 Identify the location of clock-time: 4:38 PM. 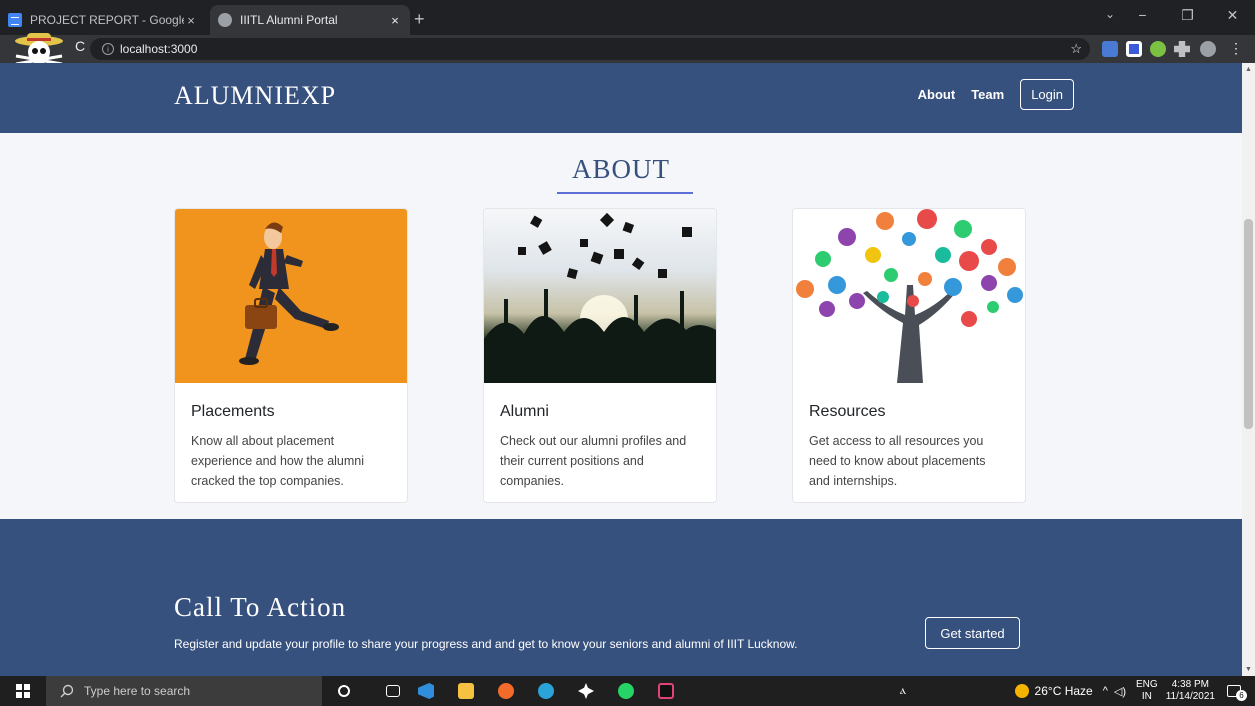
(1190, 684).